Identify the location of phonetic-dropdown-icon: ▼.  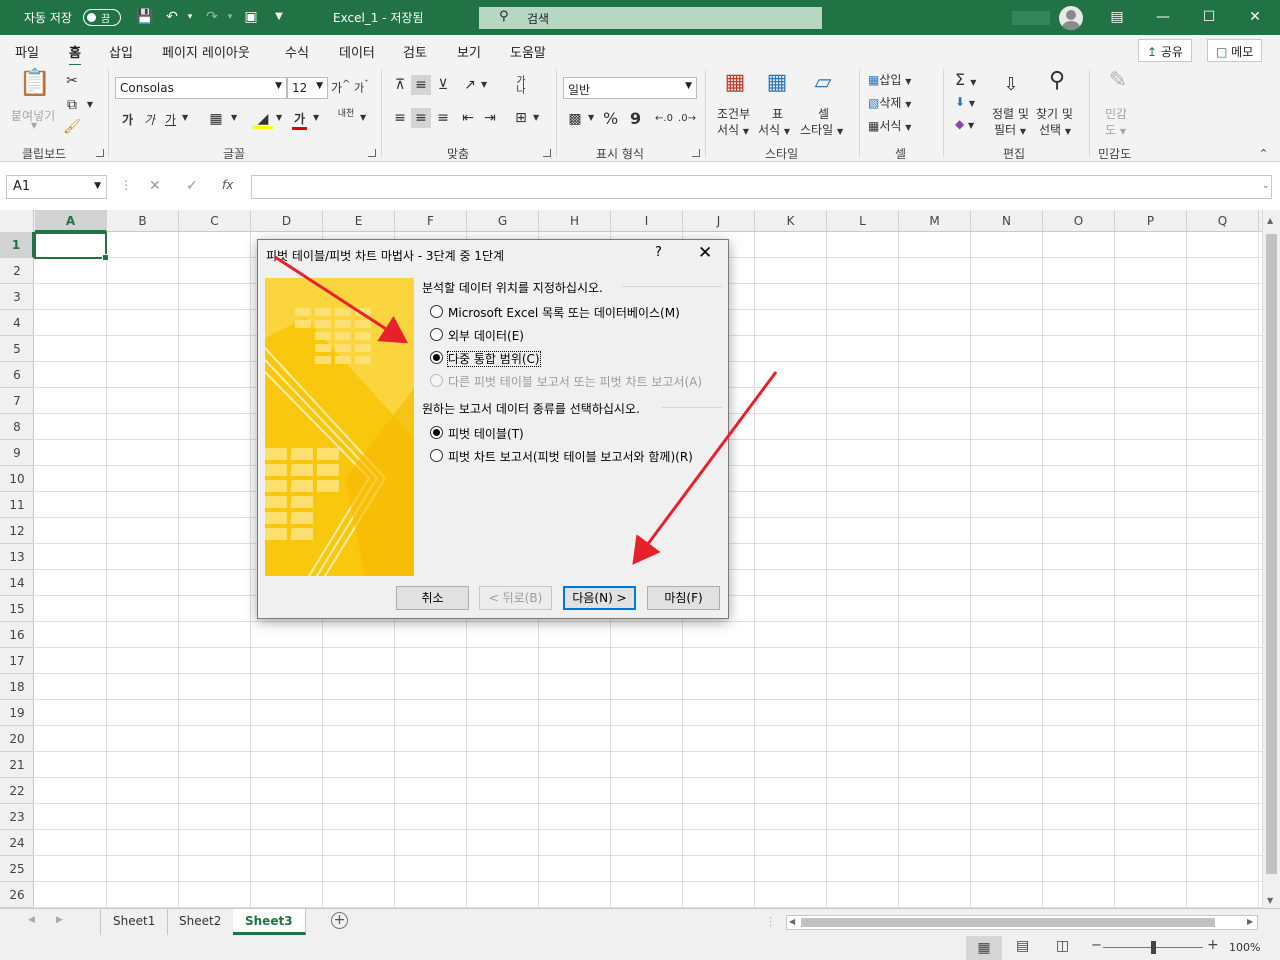
(363, 117).